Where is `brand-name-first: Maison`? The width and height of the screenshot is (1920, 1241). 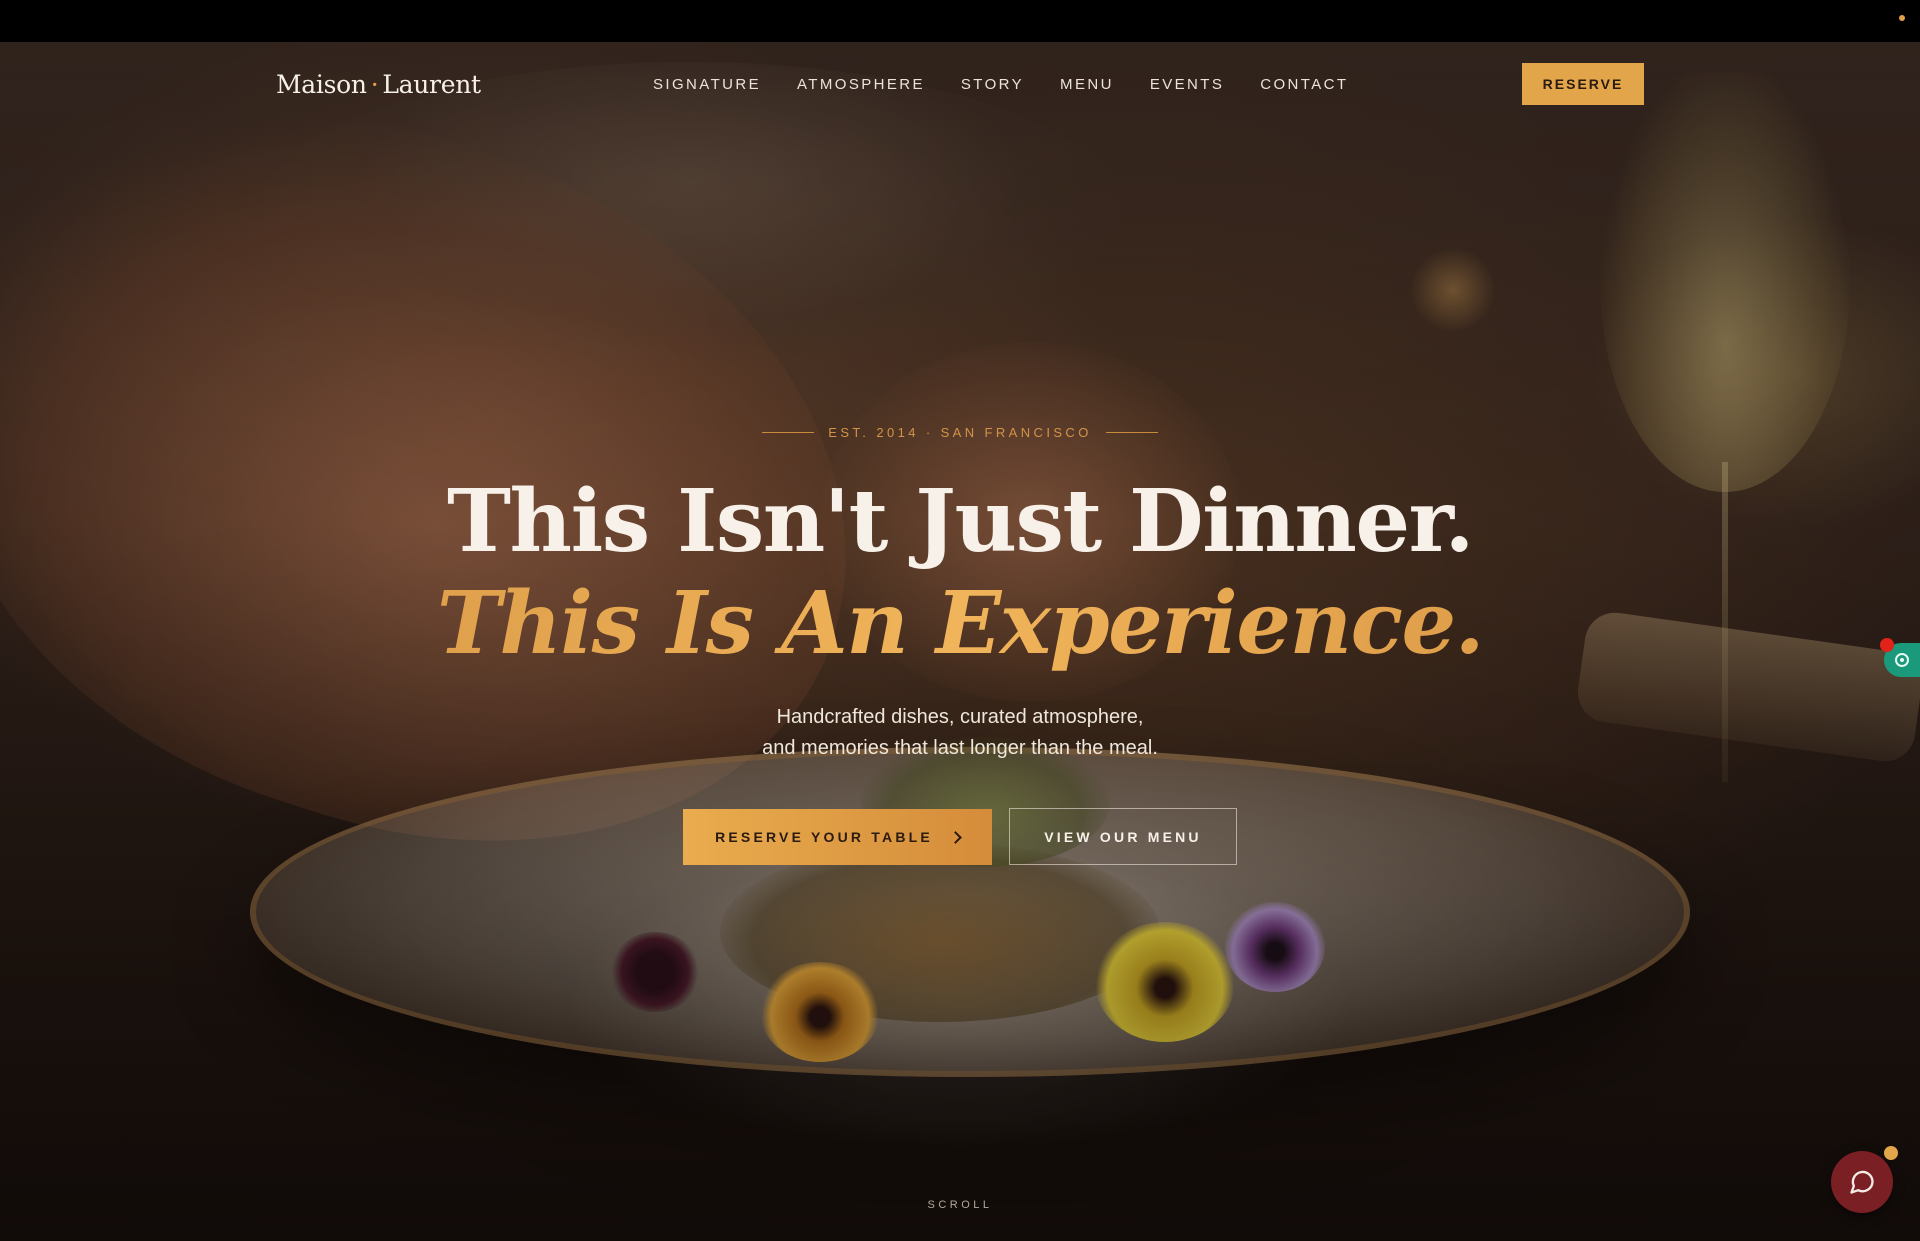
brand-name-first: Maison is located at coordinates (321, 84).